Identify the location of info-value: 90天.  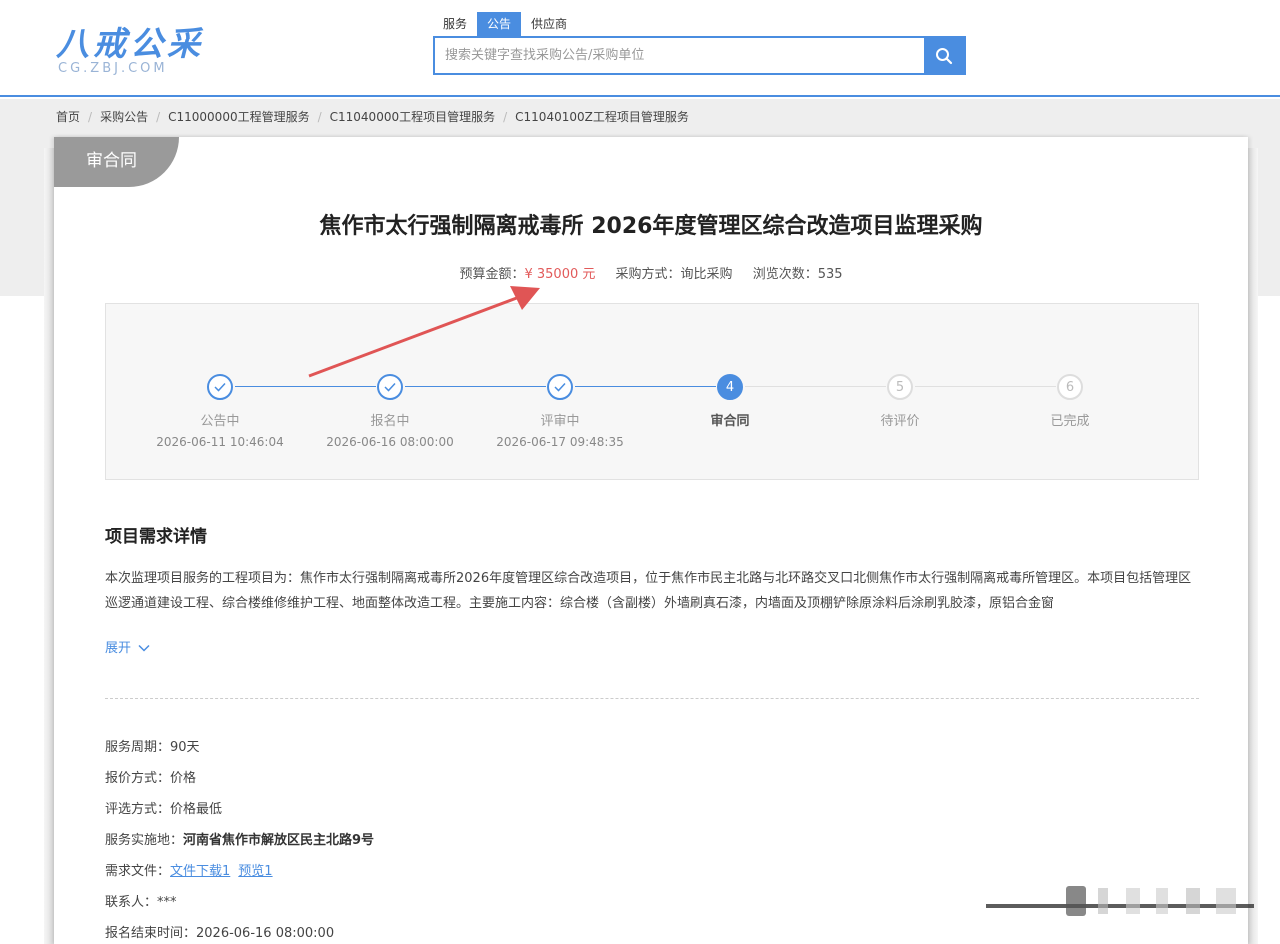
(185, 747).